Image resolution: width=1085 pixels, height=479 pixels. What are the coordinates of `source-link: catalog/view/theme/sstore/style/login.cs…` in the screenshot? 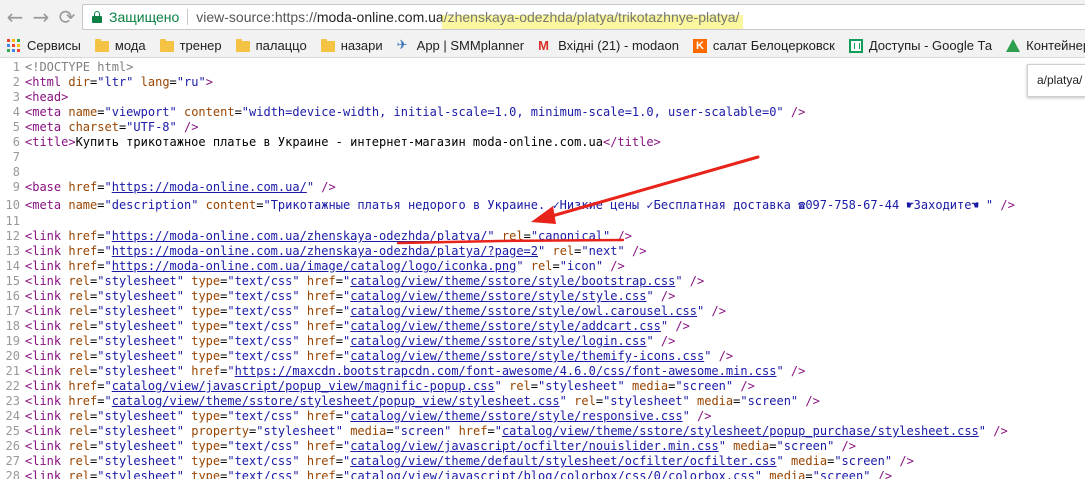 It's located at (498, 341).